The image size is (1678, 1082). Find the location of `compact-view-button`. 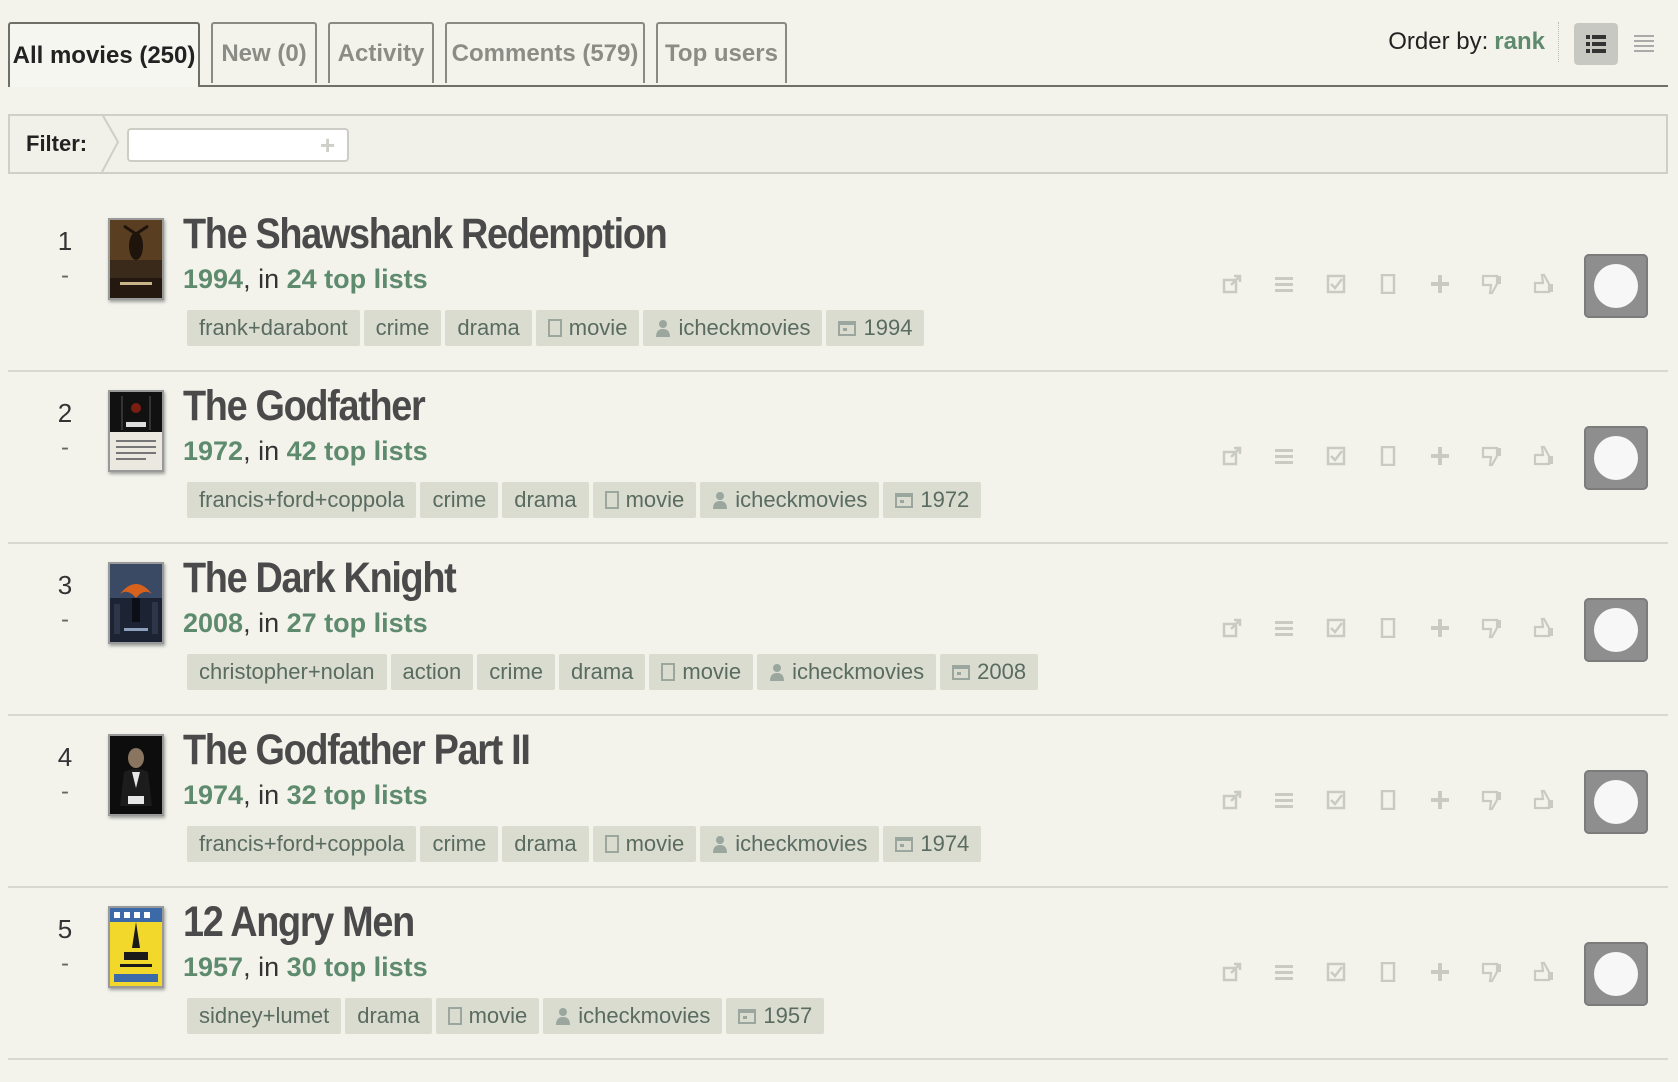

compact-view-button is located at coordinates (1644, 44).